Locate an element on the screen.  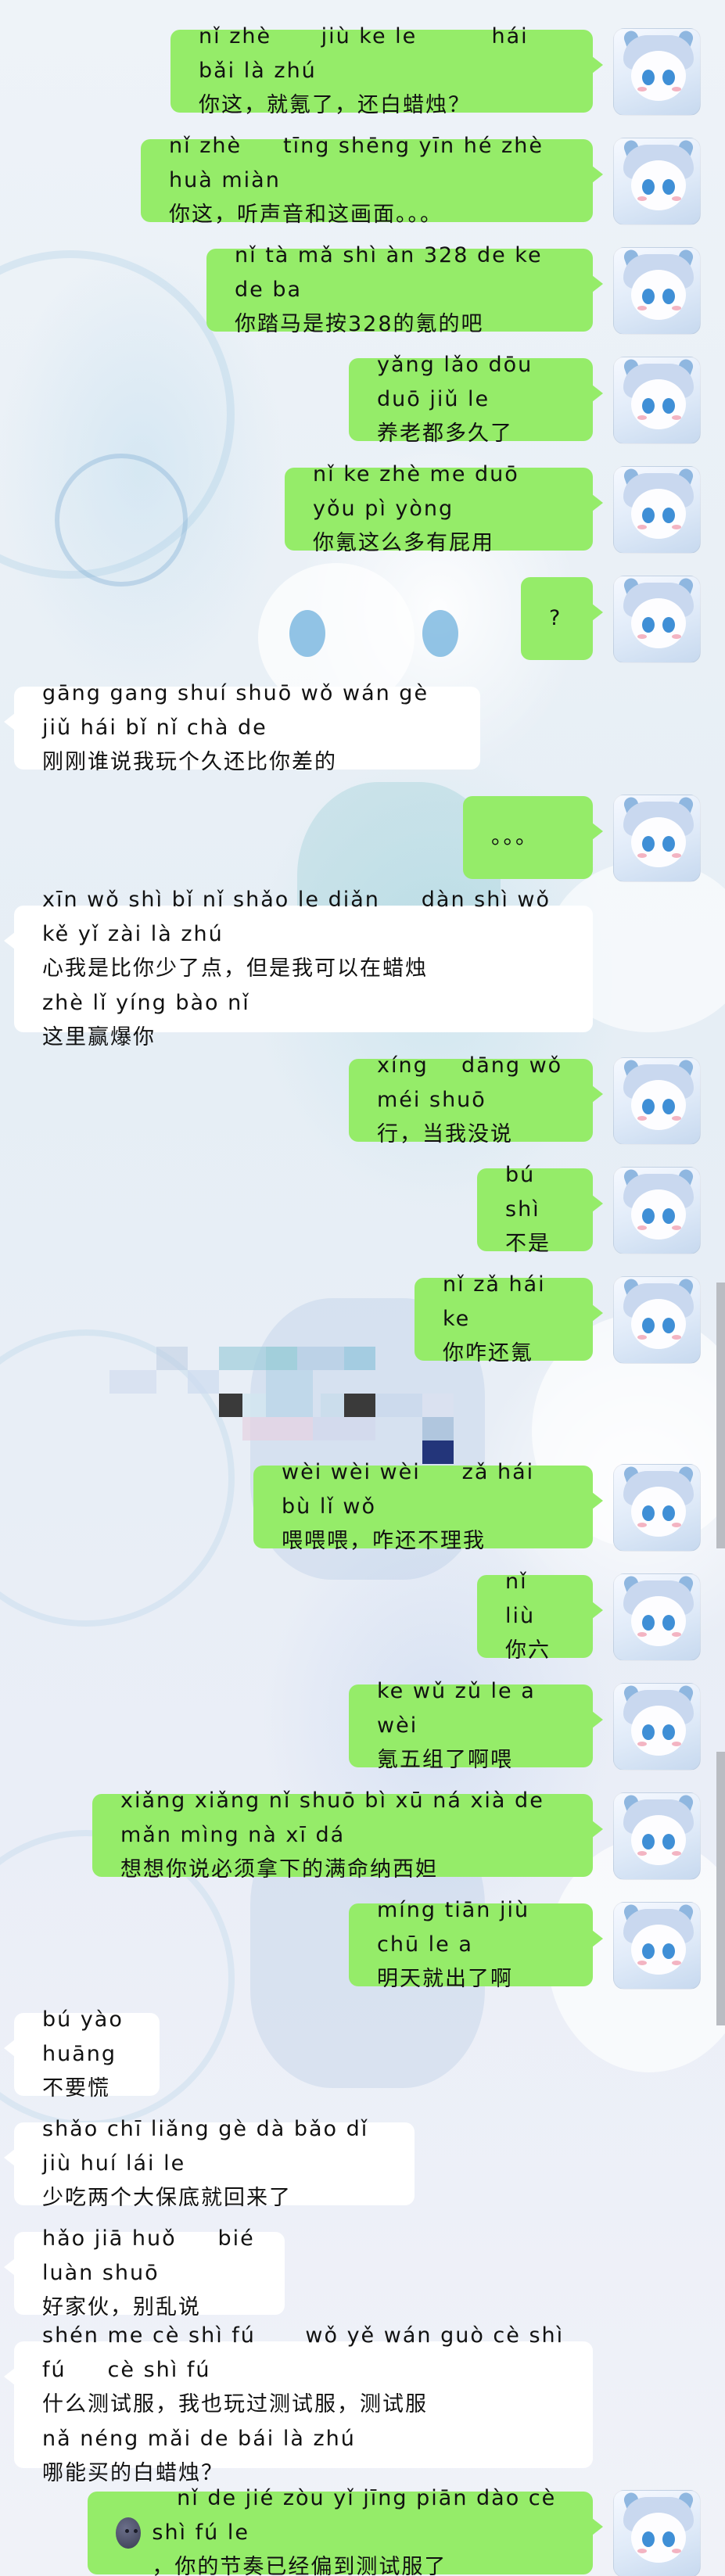
outgoing-message-bubble: ke wǔ zǔ le a wèi 氪五组了啊喂 is located at coordinates (476, 1725).